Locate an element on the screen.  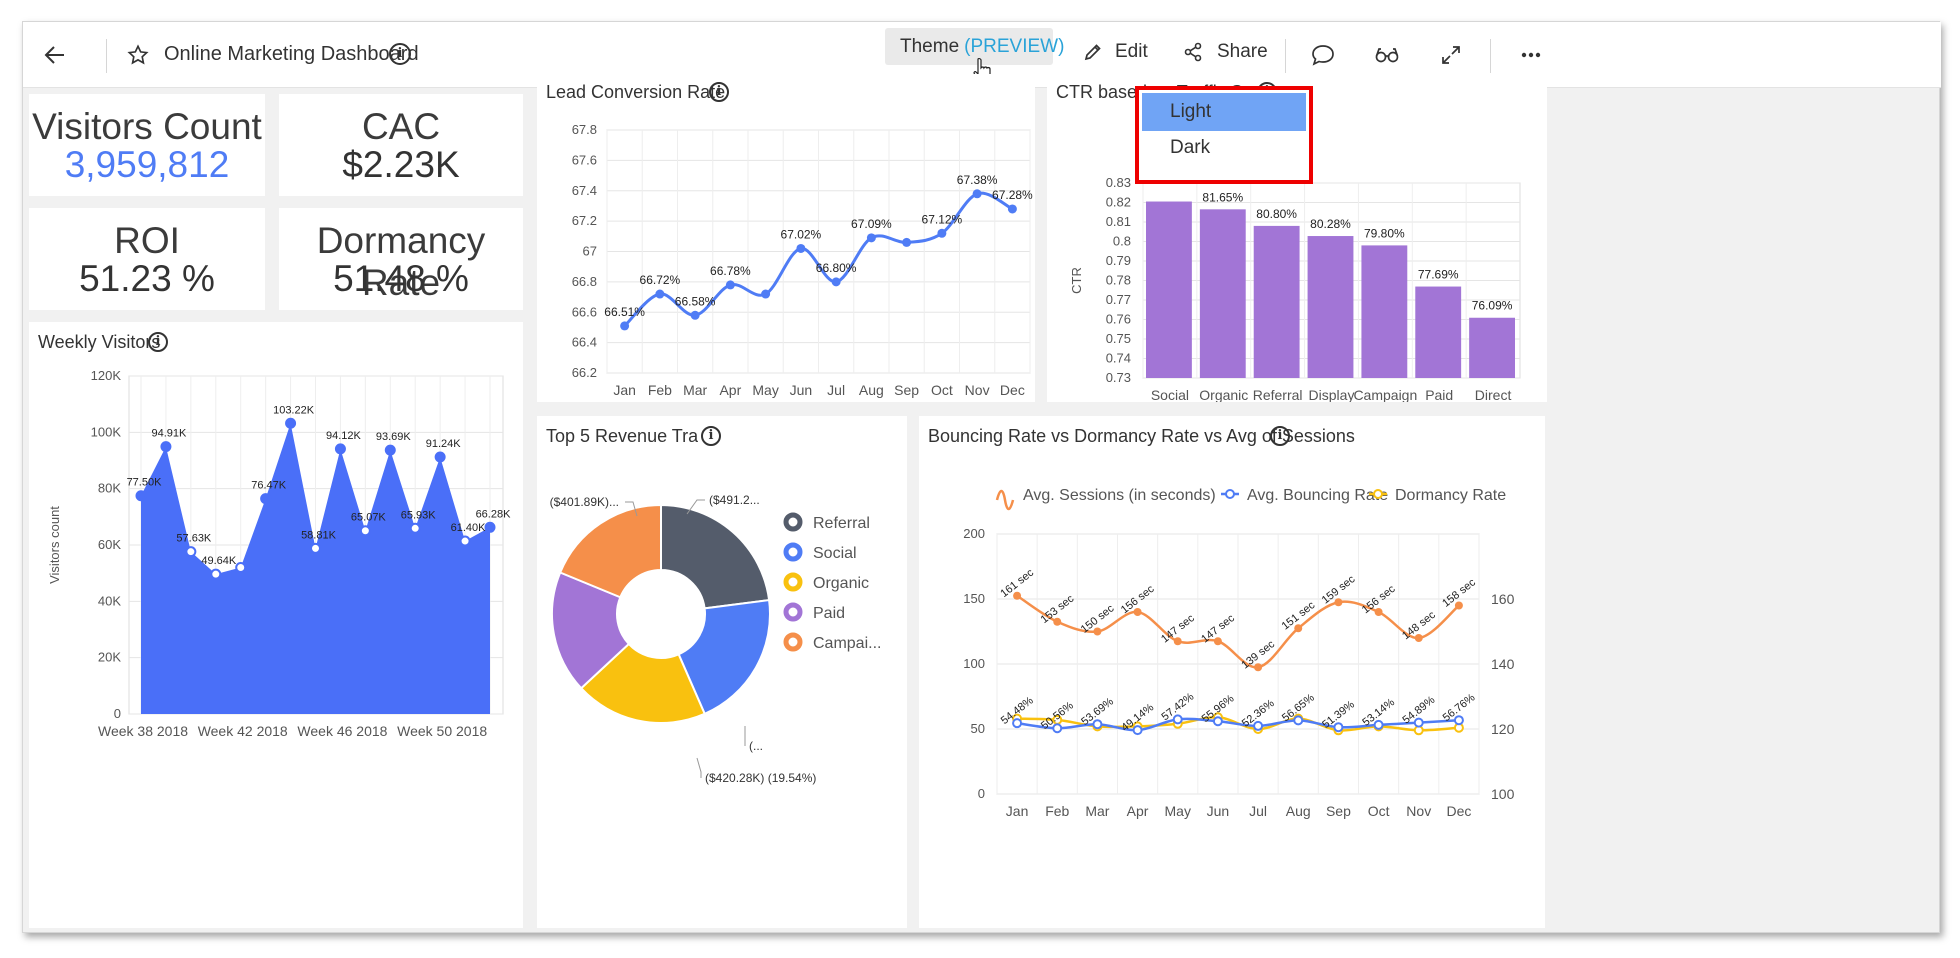
y-tick-label: 0.76 is located at coordinates (1118, 319).